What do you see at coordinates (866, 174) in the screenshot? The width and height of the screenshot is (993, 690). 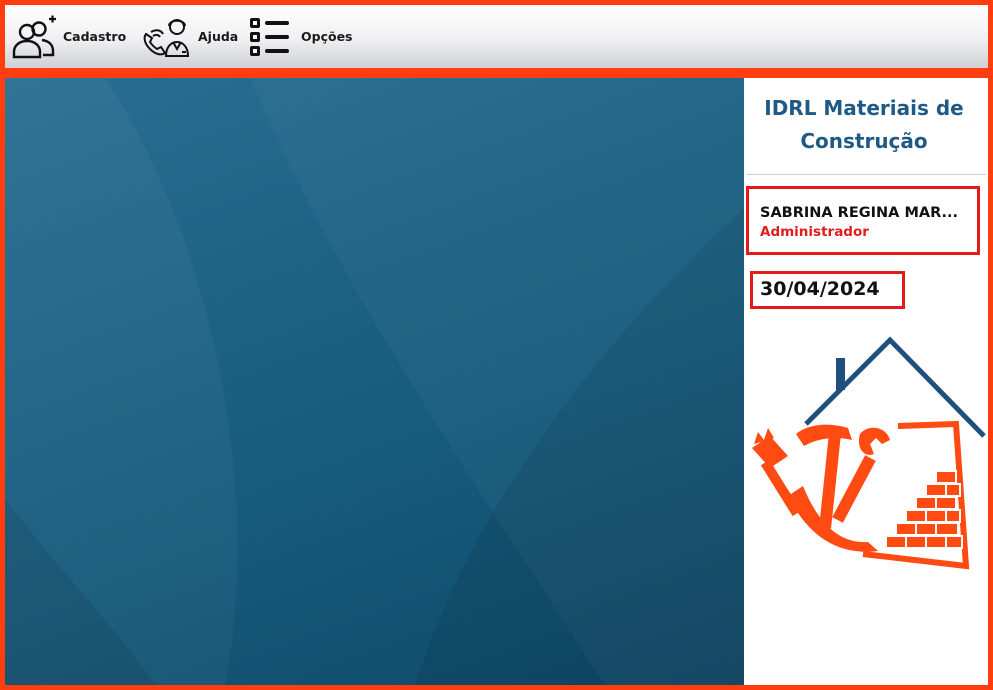 I see `sidebar-divider` at bounding box center [866, 174].